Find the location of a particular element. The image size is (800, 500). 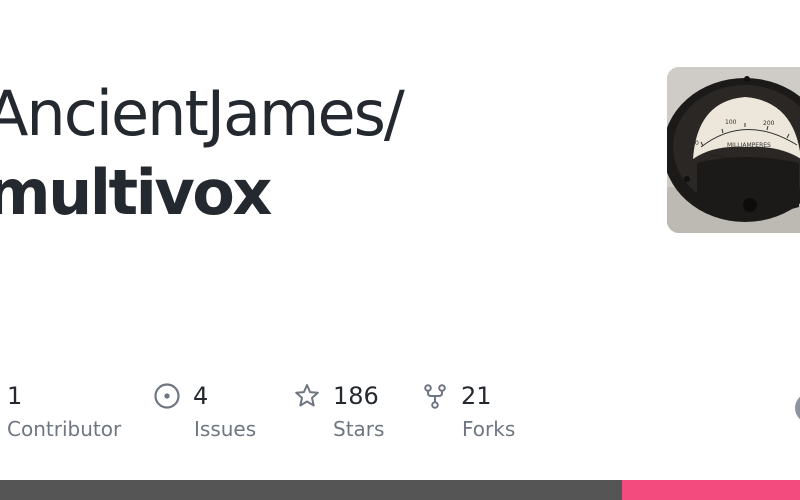

partial-avatar-circle is located at coordinates (797, 408).